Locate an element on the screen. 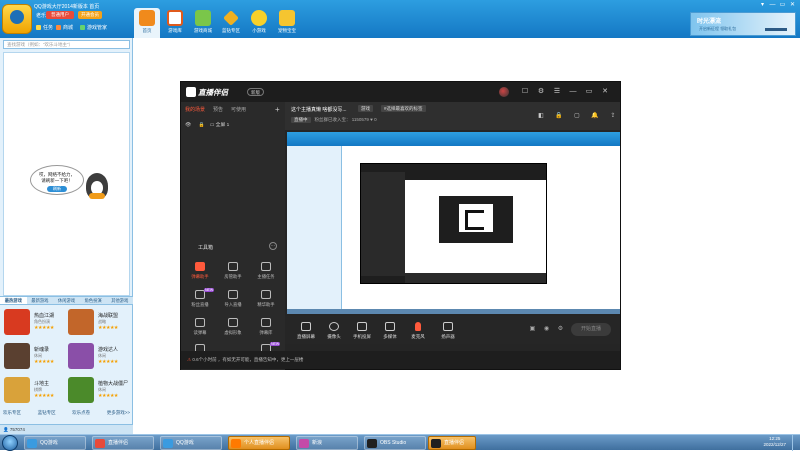  tab-other-games: 其他游戏 is located at coordinates (119, 300).